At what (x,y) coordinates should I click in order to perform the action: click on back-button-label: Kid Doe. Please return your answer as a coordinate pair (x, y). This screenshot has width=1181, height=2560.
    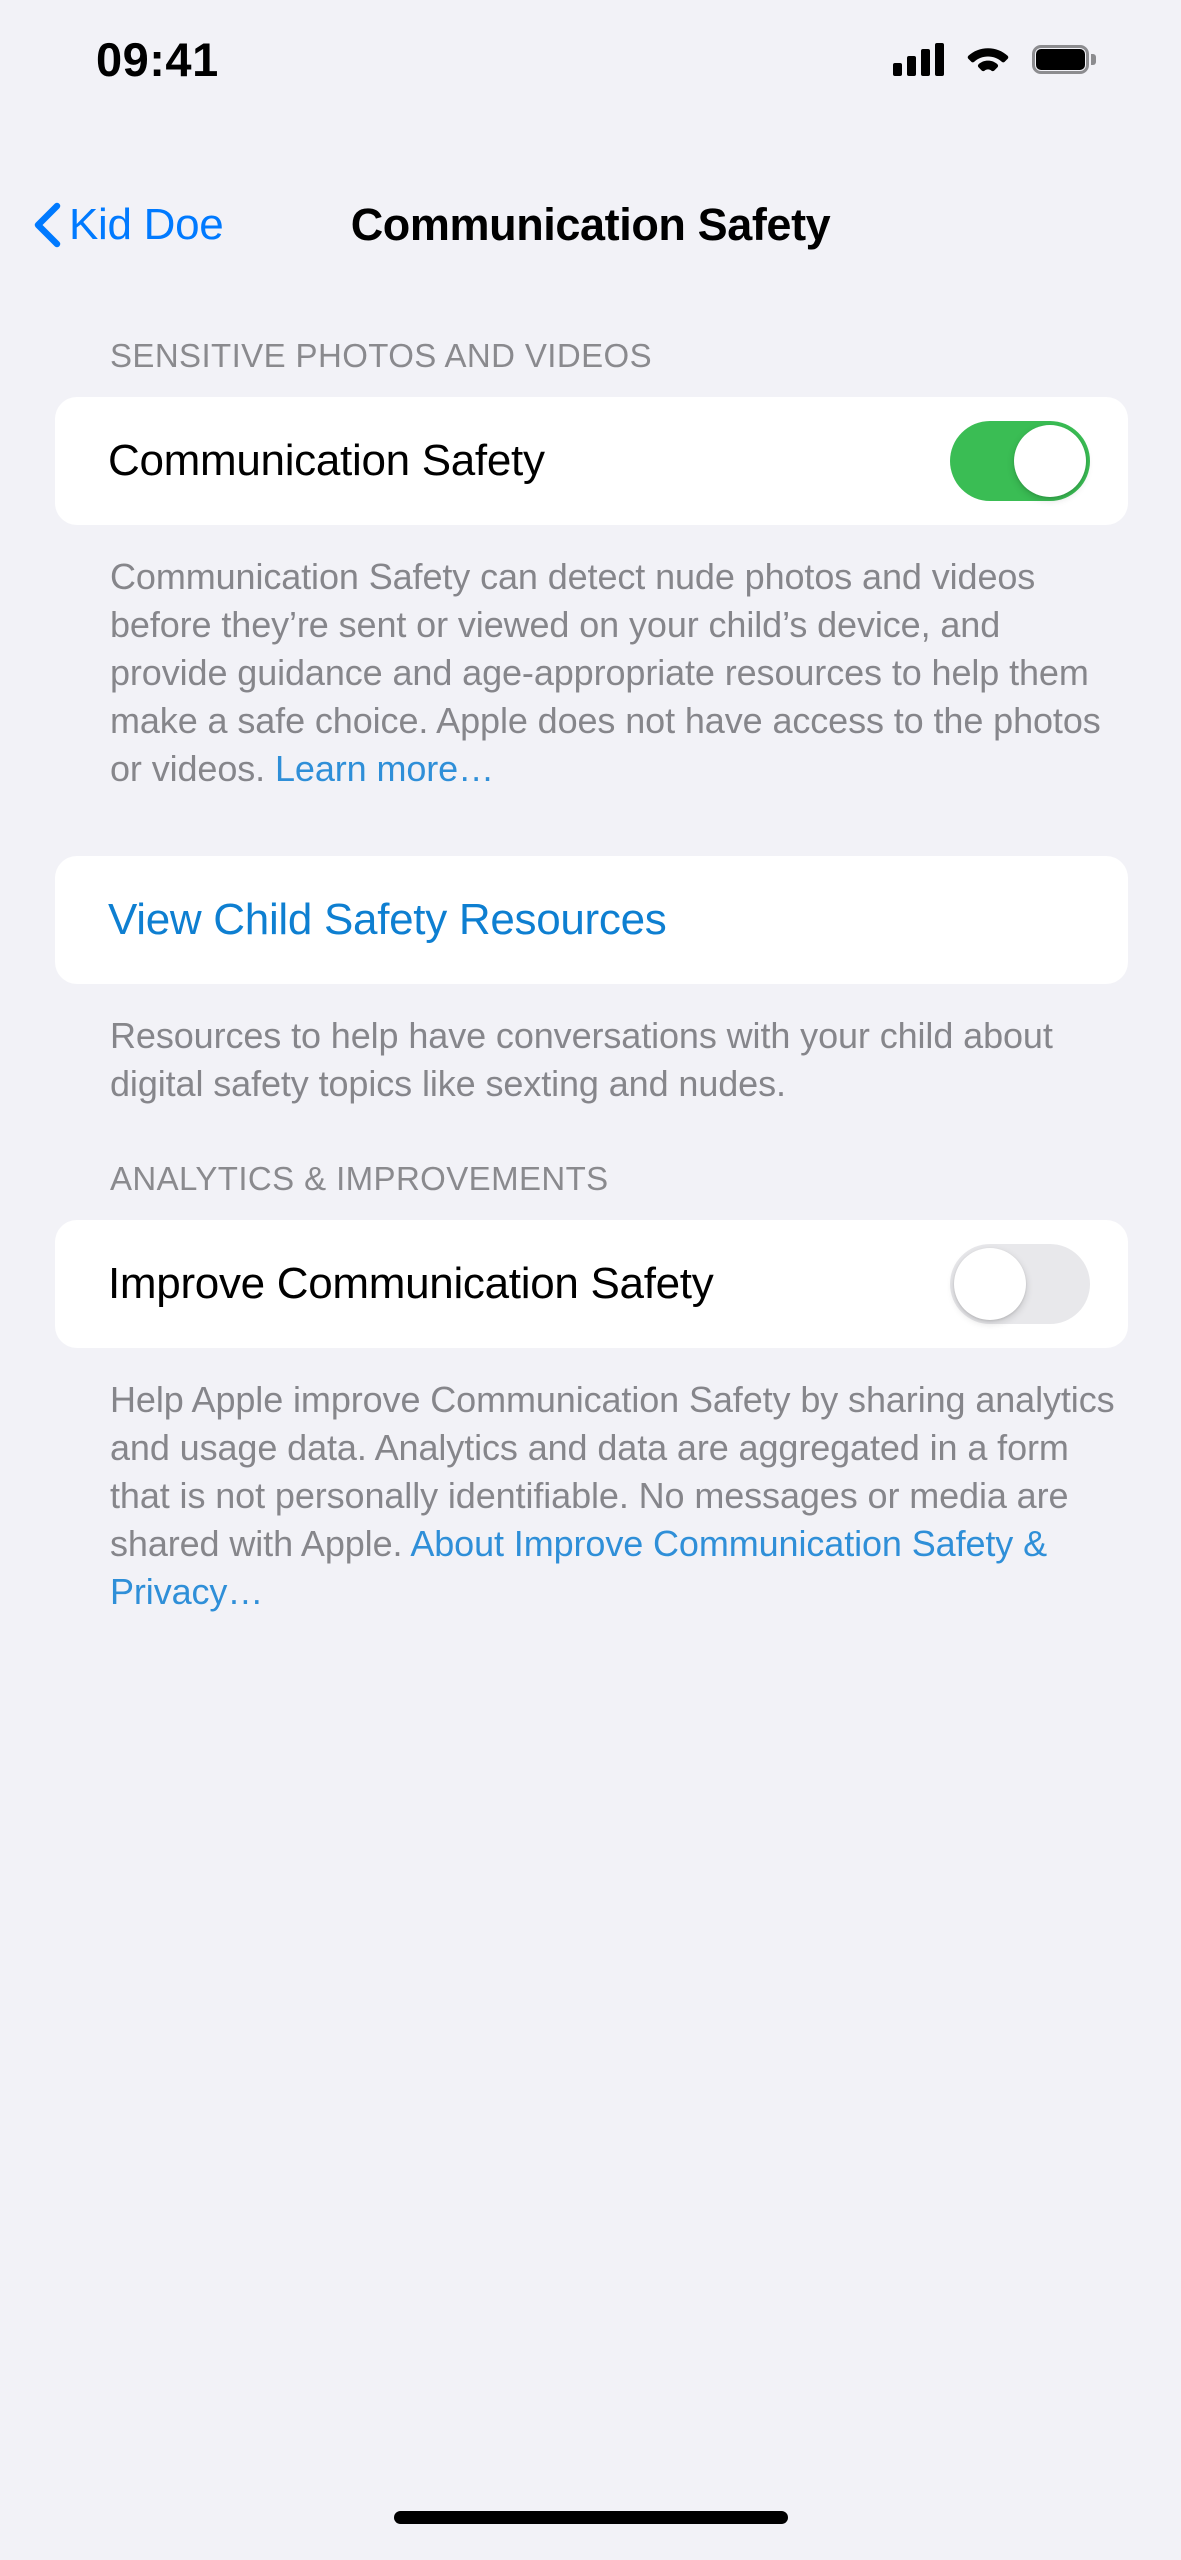
    Looking at the image, I should click on (146, 224).